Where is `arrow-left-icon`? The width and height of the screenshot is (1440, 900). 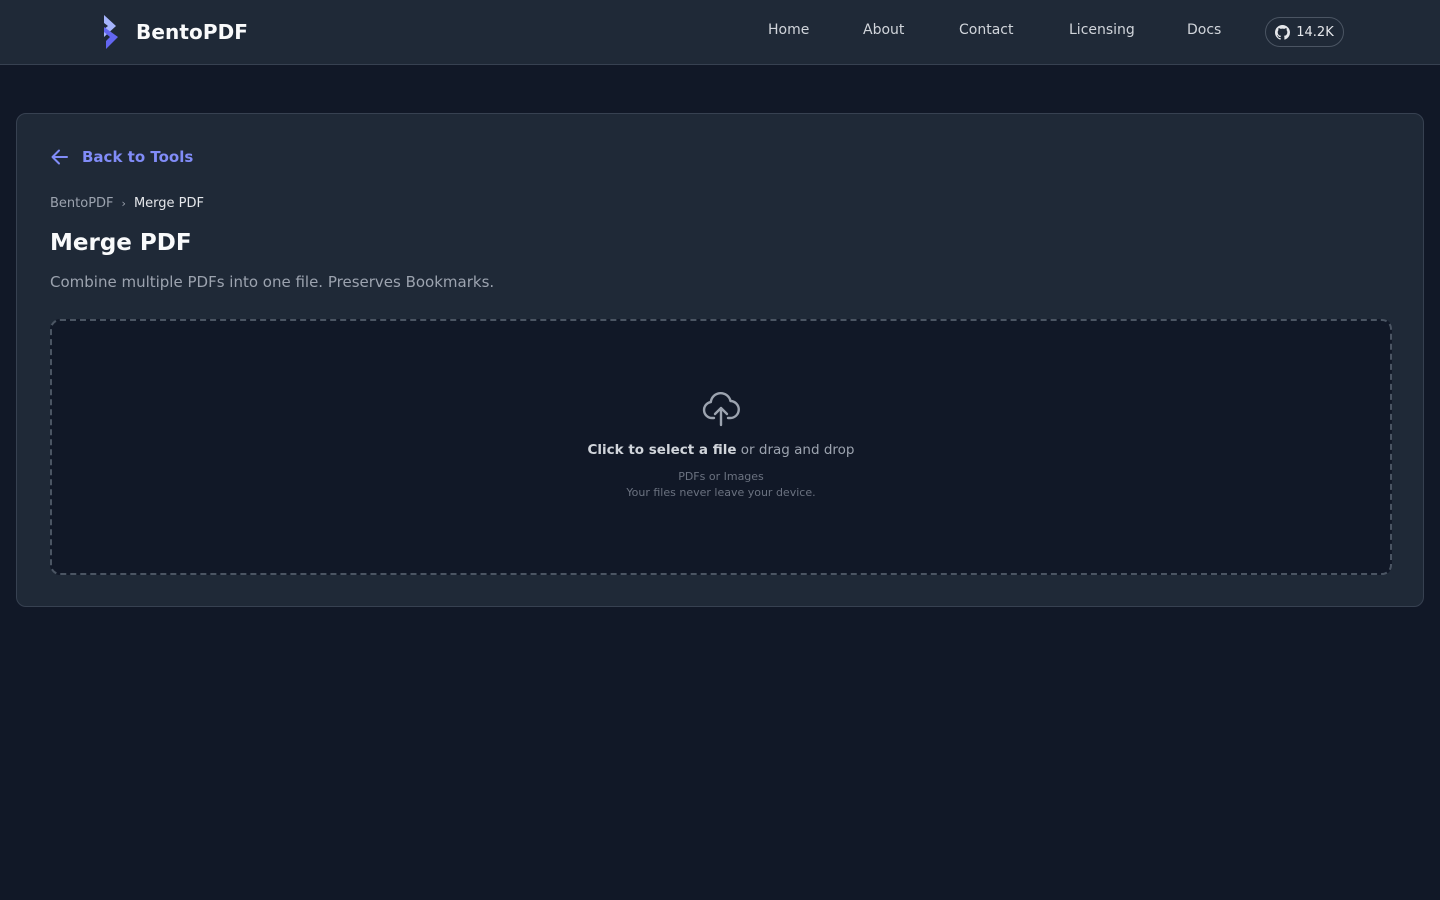 arrow-left-icon is located at coordinates (59, 157).